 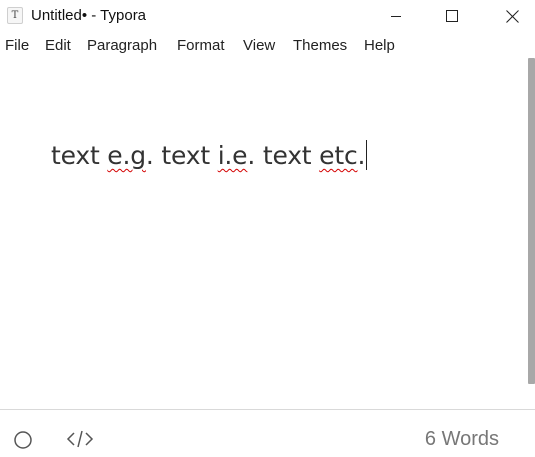 What do you see at coordinates (89, 15) in the screenshot?
I see `window-title: Untitled• - Typora` at bounding box center [89, 15].